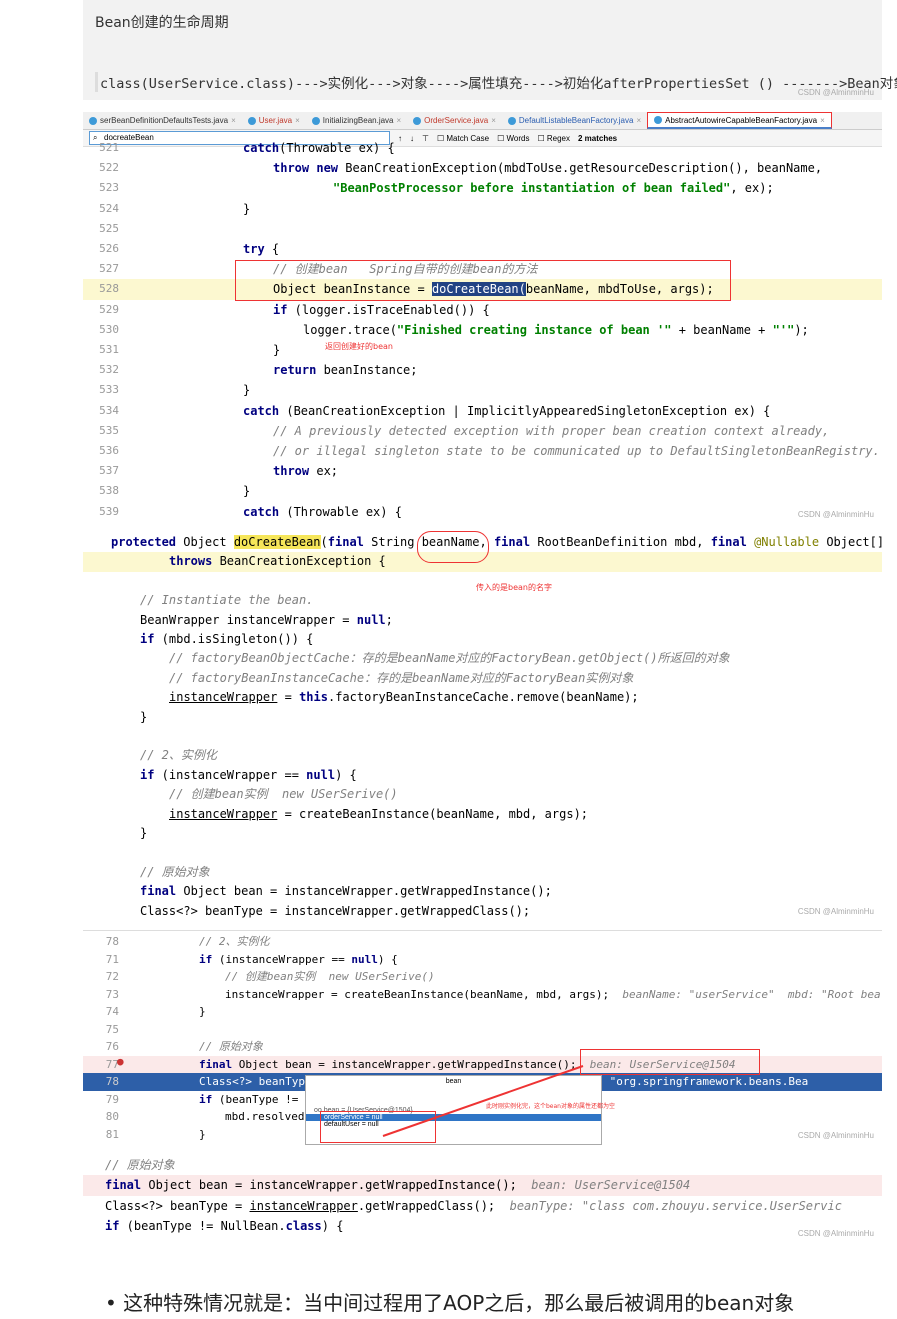  I want to click on code-token: catch, so click(261, 148).